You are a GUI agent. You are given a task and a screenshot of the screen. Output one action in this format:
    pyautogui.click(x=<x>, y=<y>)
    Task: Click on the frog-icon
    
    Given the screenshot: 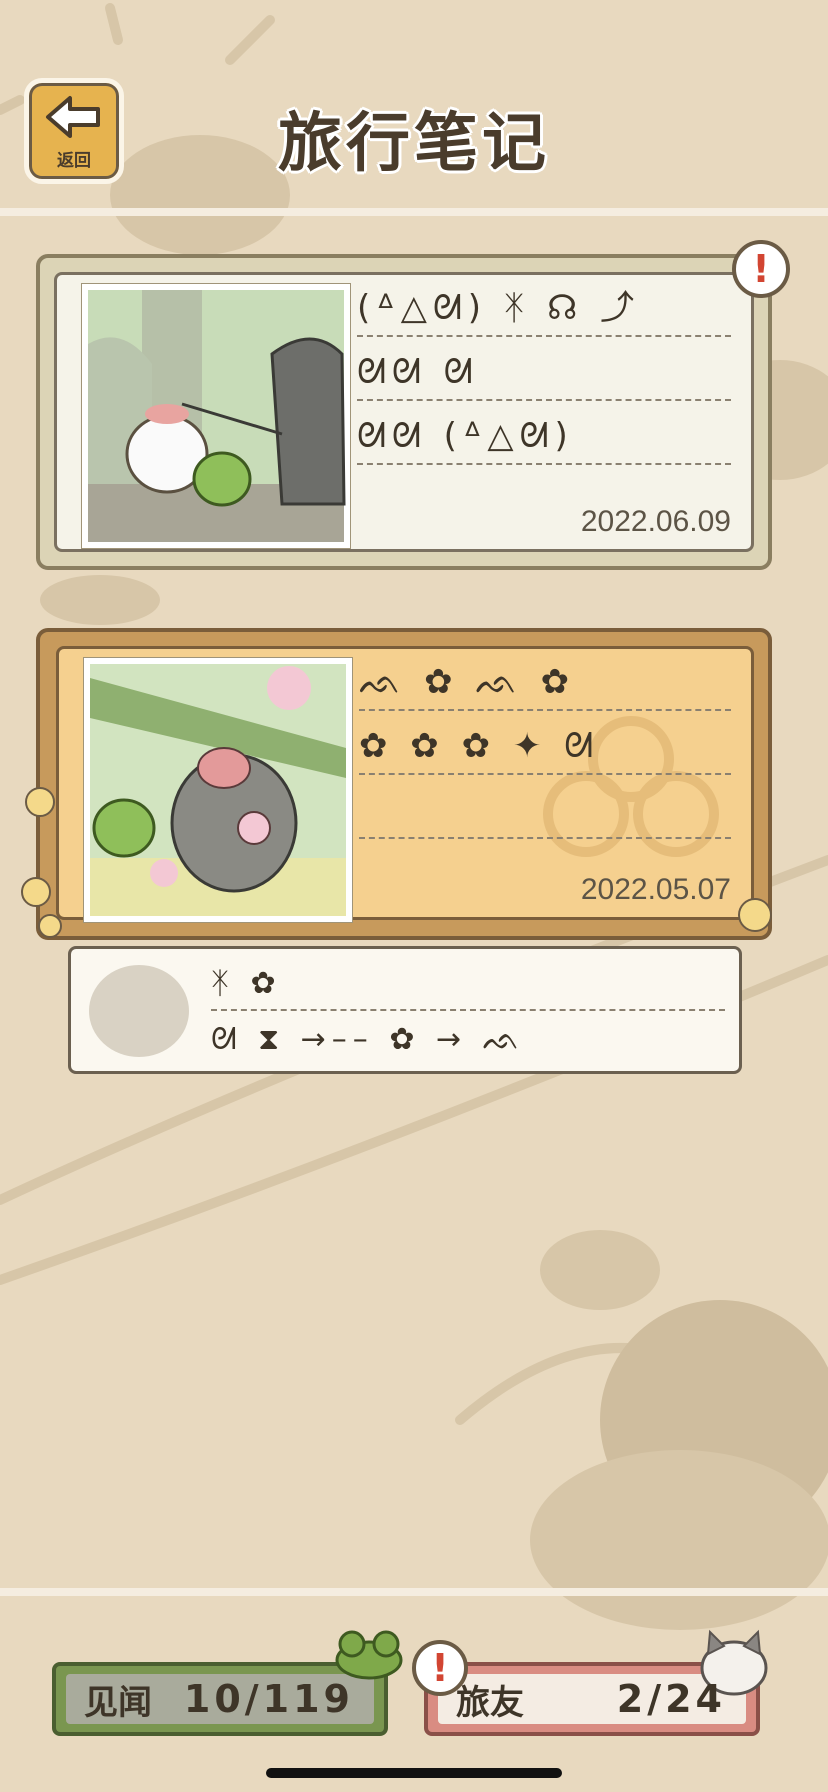 What is the action you would take?
    pyautogui.click(x=369, y=1655)
    